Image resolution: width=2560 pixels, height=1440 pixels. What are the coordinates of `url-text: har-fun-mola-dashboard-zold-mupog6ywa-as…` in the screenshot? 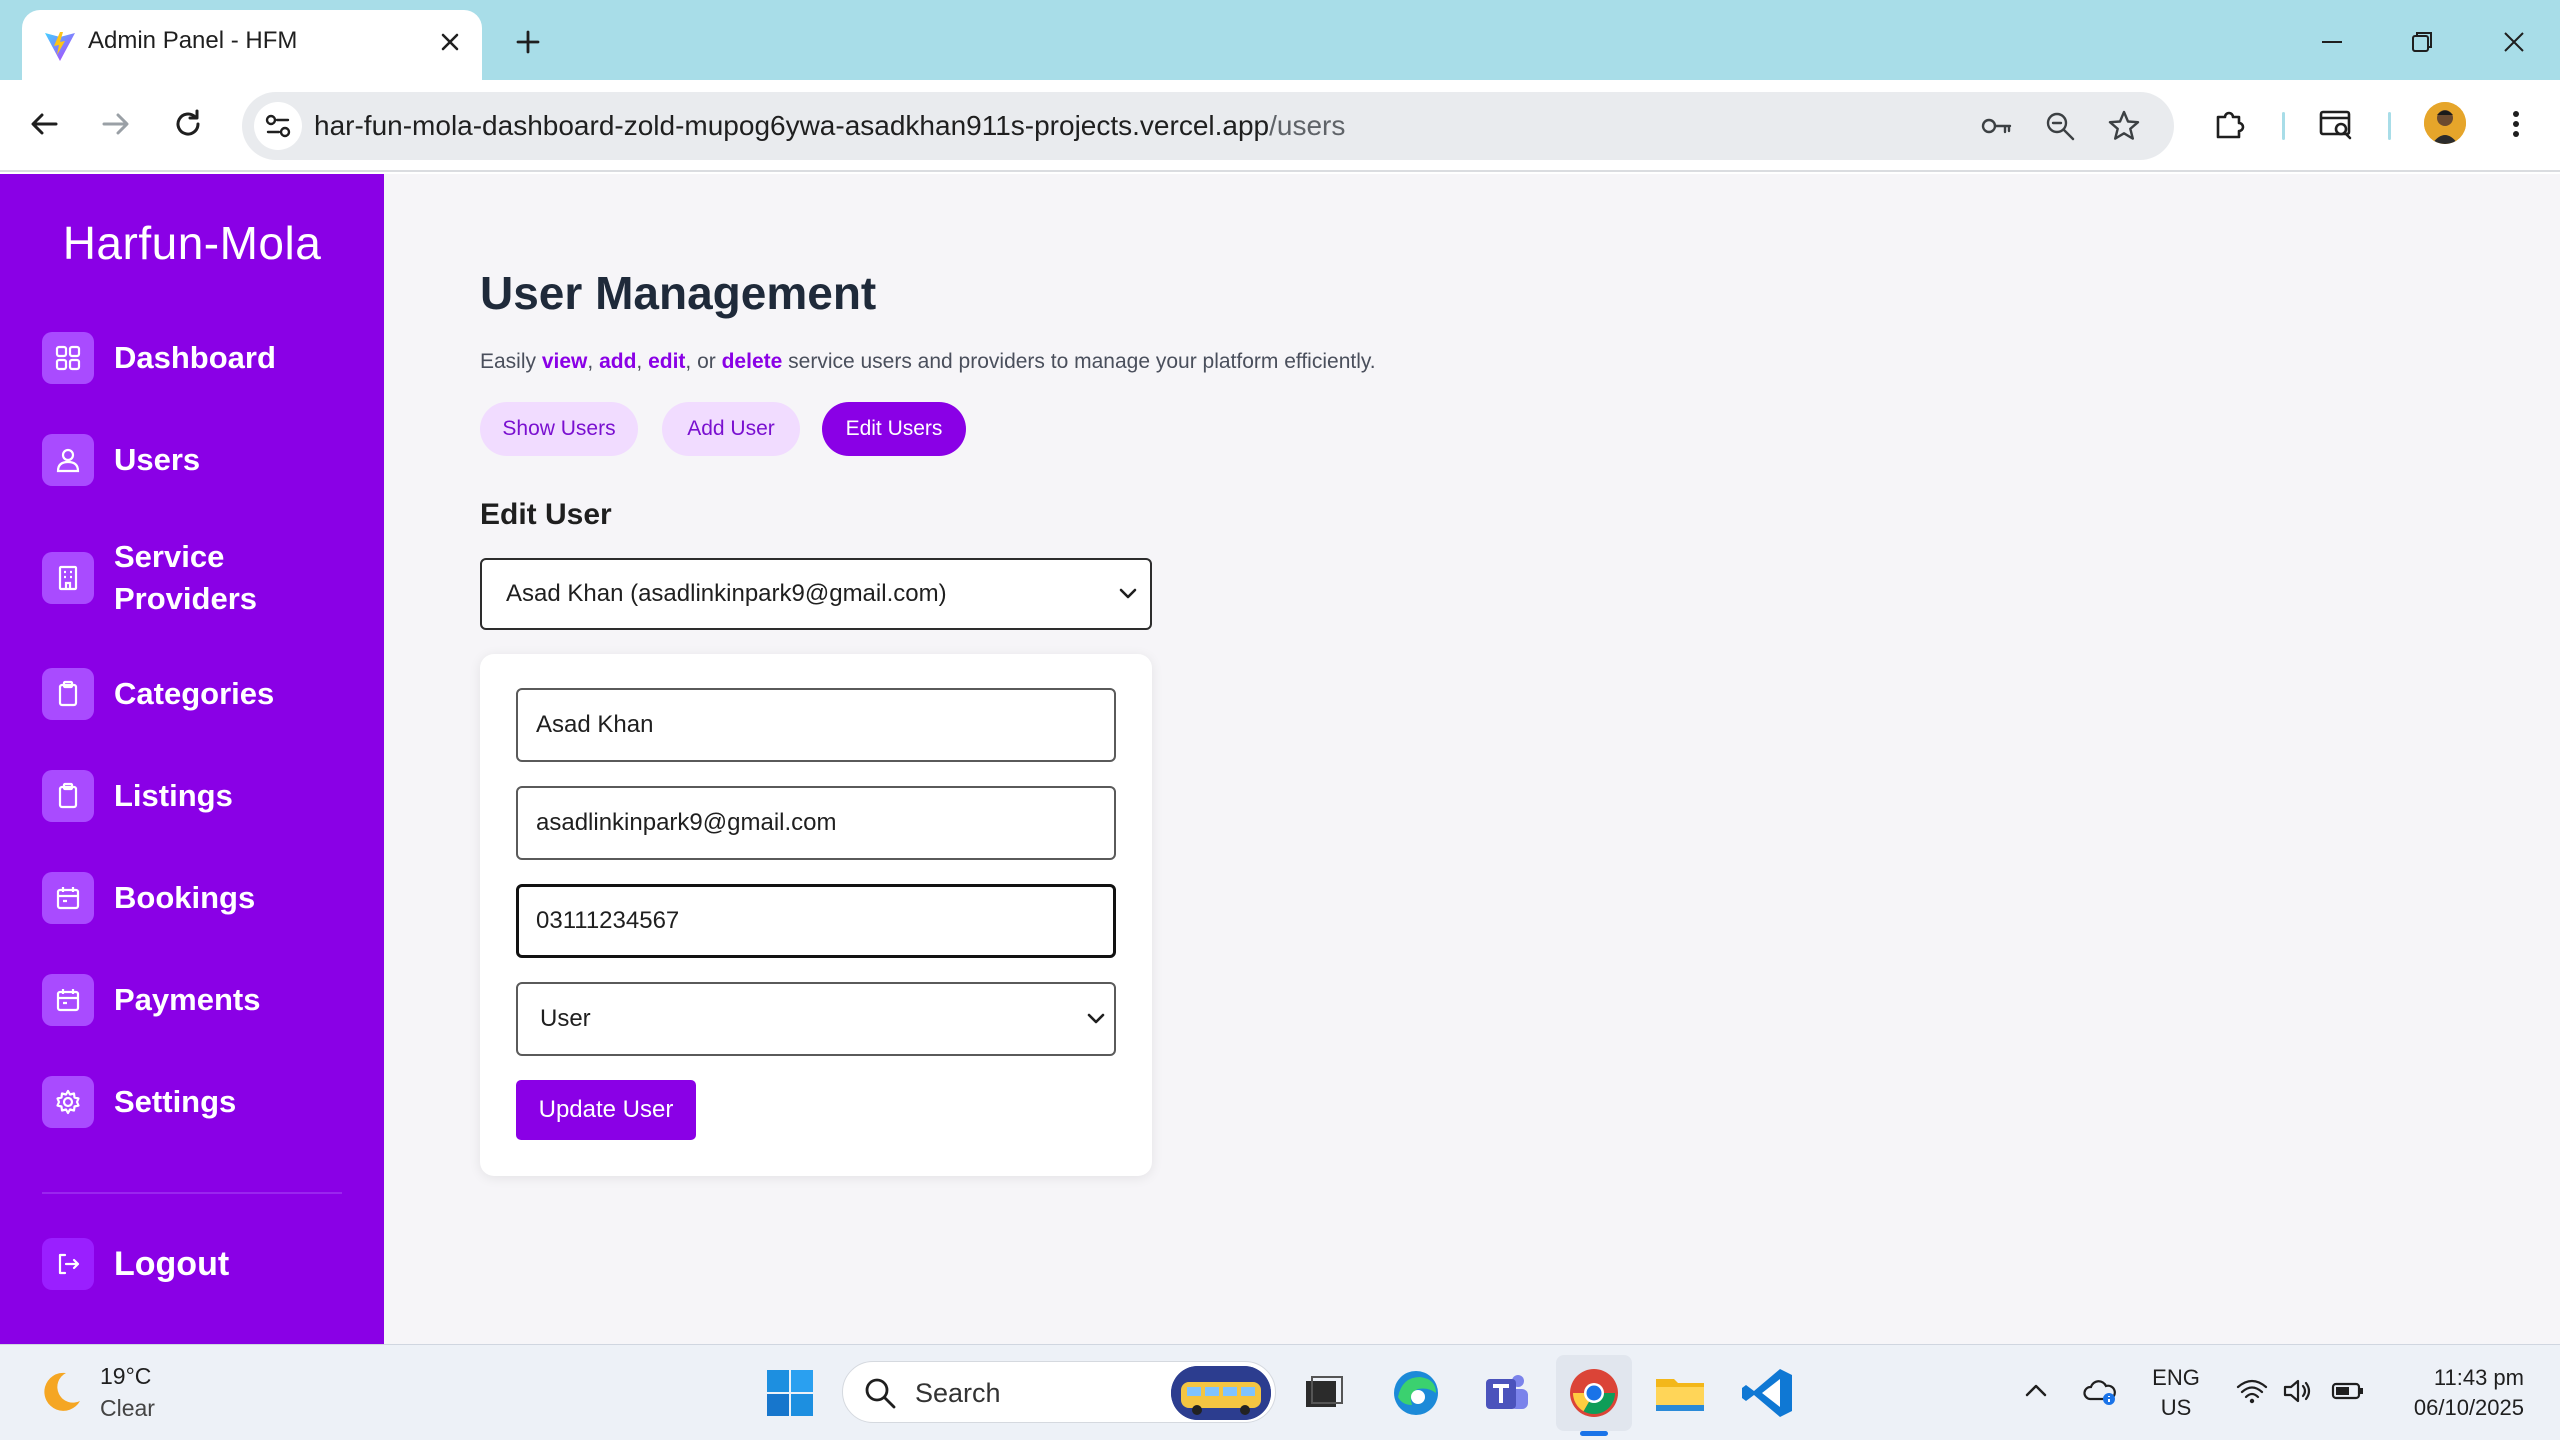 It's located at (829, 126).